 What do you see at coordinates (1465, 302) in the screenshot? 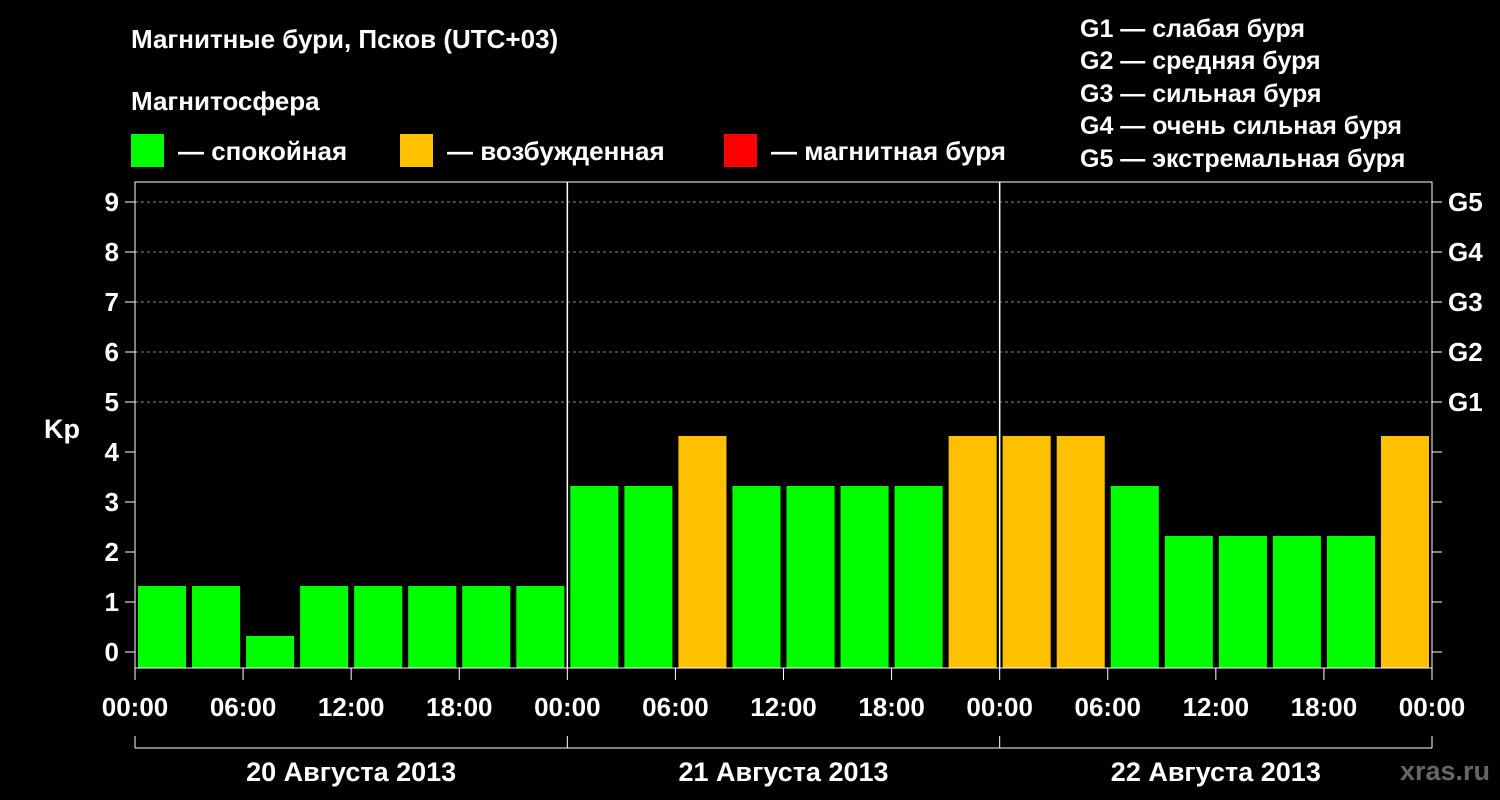
I see `g-level-label: G3` at bounding box center [1465, 302].